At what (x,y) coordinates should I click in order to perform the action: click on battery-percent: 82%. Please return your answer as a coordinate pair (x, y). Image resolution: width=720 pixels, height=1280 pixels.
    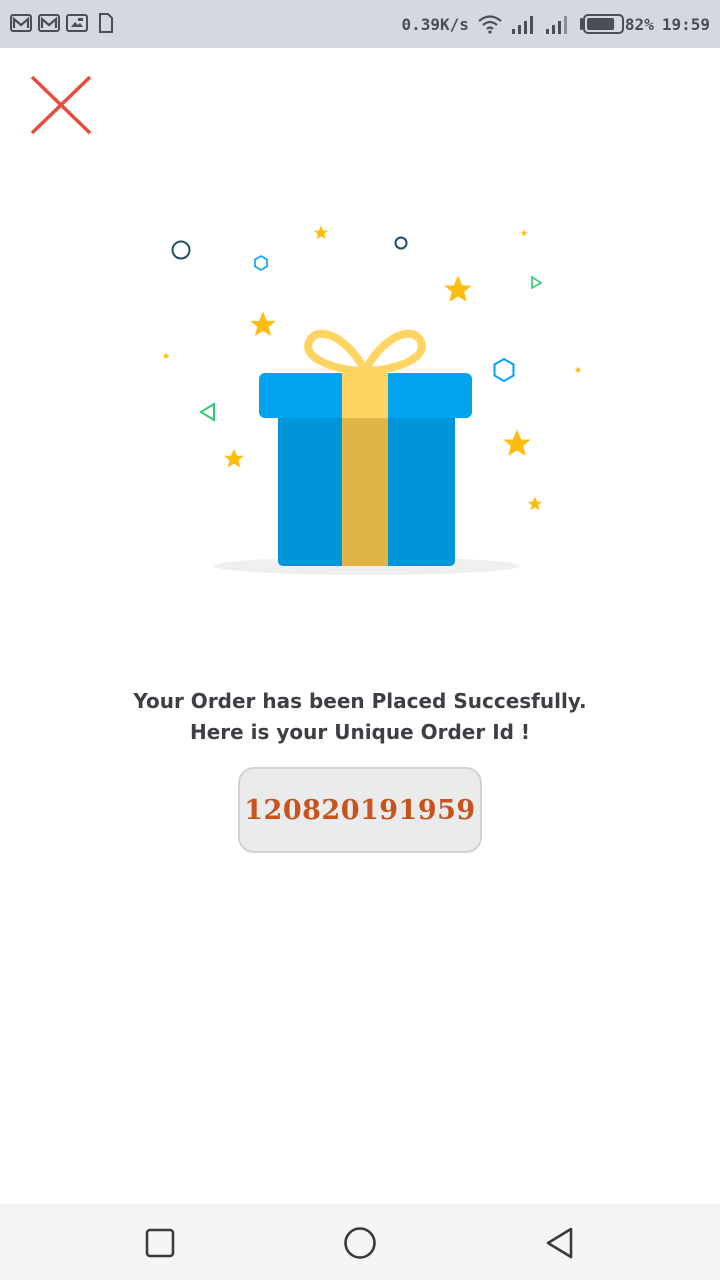
    Looking at the image, I should click on (639, 24).